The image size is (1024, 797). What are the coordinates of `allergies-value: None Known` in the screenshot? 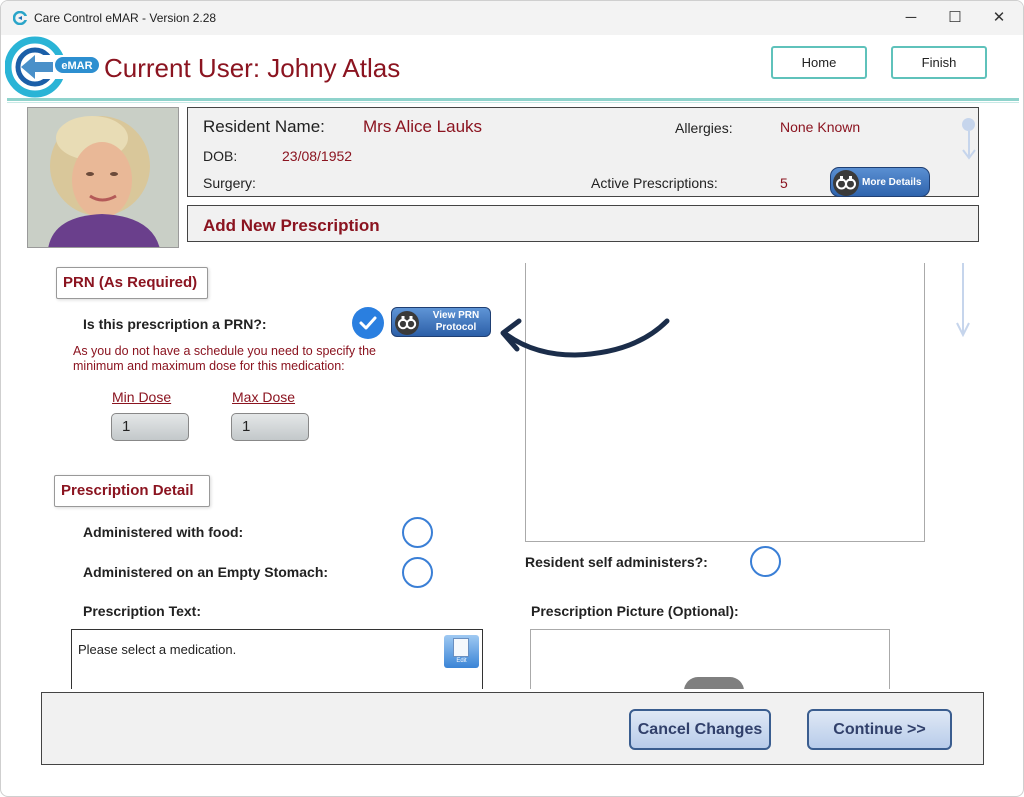 It's located at (820, 127).